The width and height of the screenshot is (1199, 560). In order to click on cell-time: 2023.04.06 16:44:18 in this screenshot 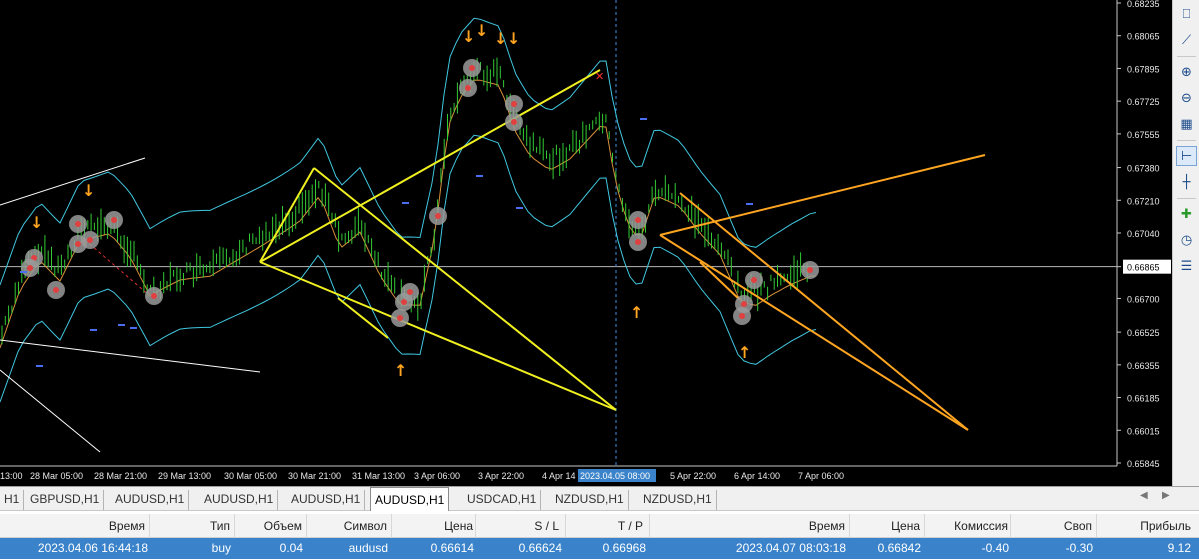, I will do `click(92, 548)`.